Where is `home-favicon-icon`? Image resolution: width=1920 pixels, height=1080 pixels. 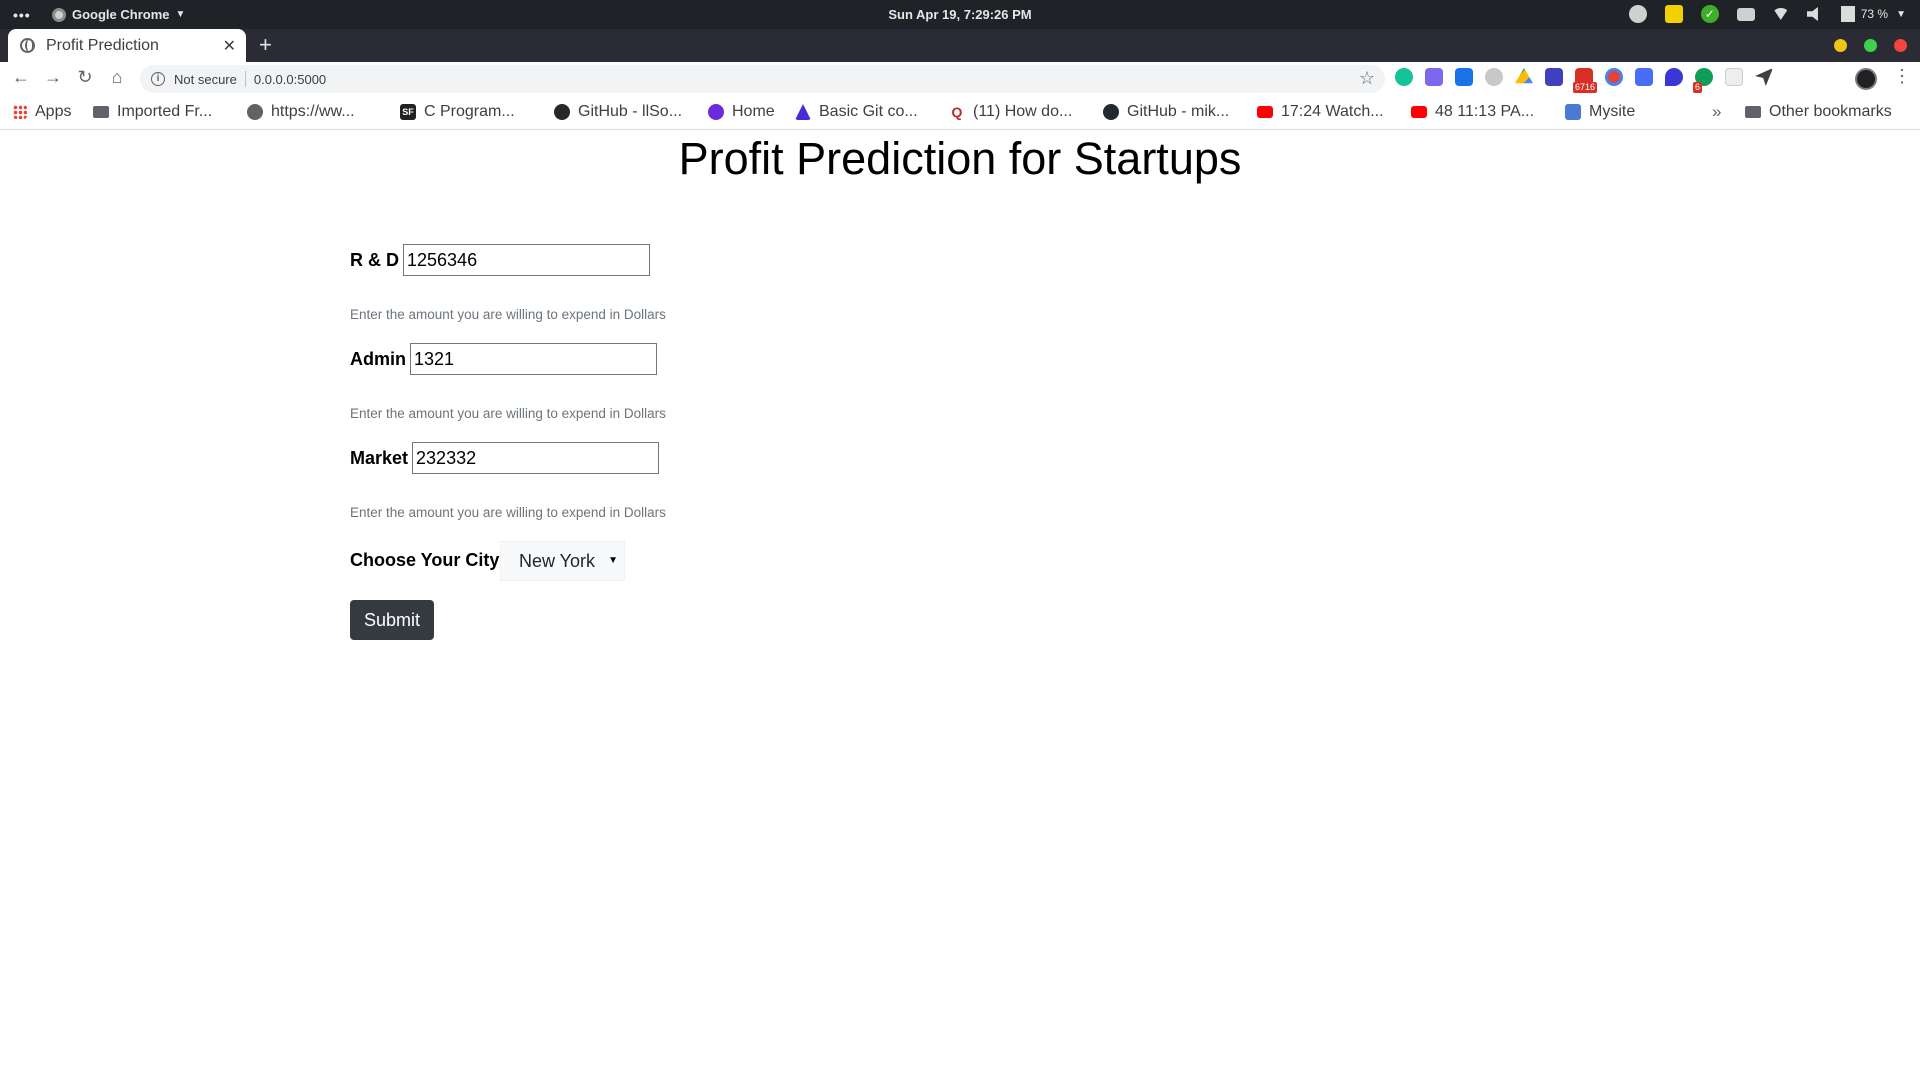 home-favicon-icon is located at coordinates (716, 112).